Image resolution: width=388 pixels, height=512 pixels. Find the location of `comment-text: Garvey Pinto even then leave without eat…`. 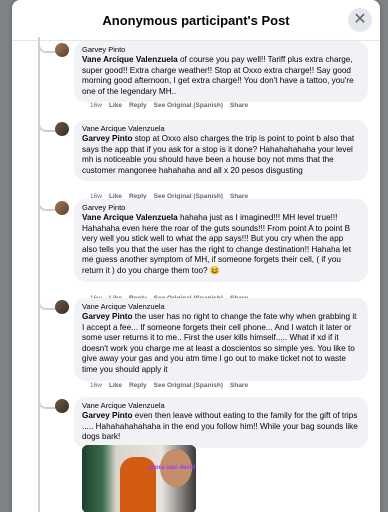

comment-text: Garvey Pinto even then leave without eat… is located at coordinates (221, 427).